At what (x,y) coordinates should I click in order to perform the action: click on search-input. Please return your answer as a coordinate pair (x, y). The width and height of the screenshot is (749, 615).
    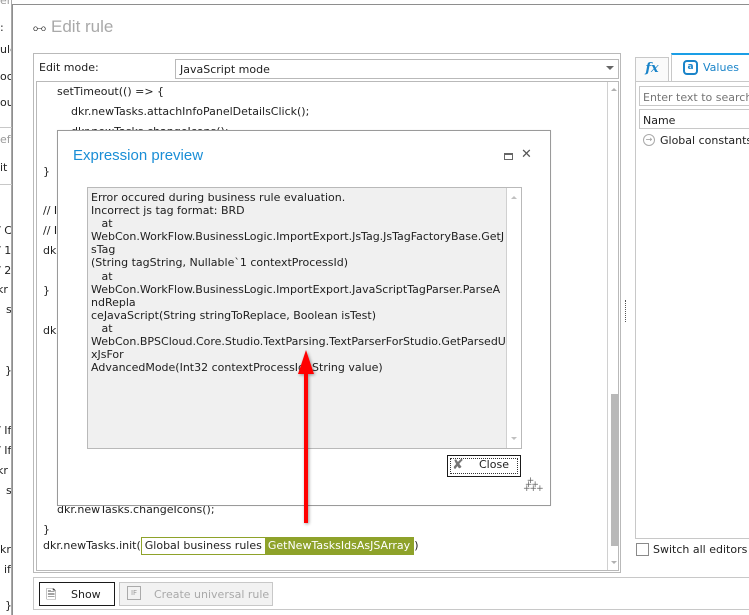
    Looking at the image, I should click on (694, 96).